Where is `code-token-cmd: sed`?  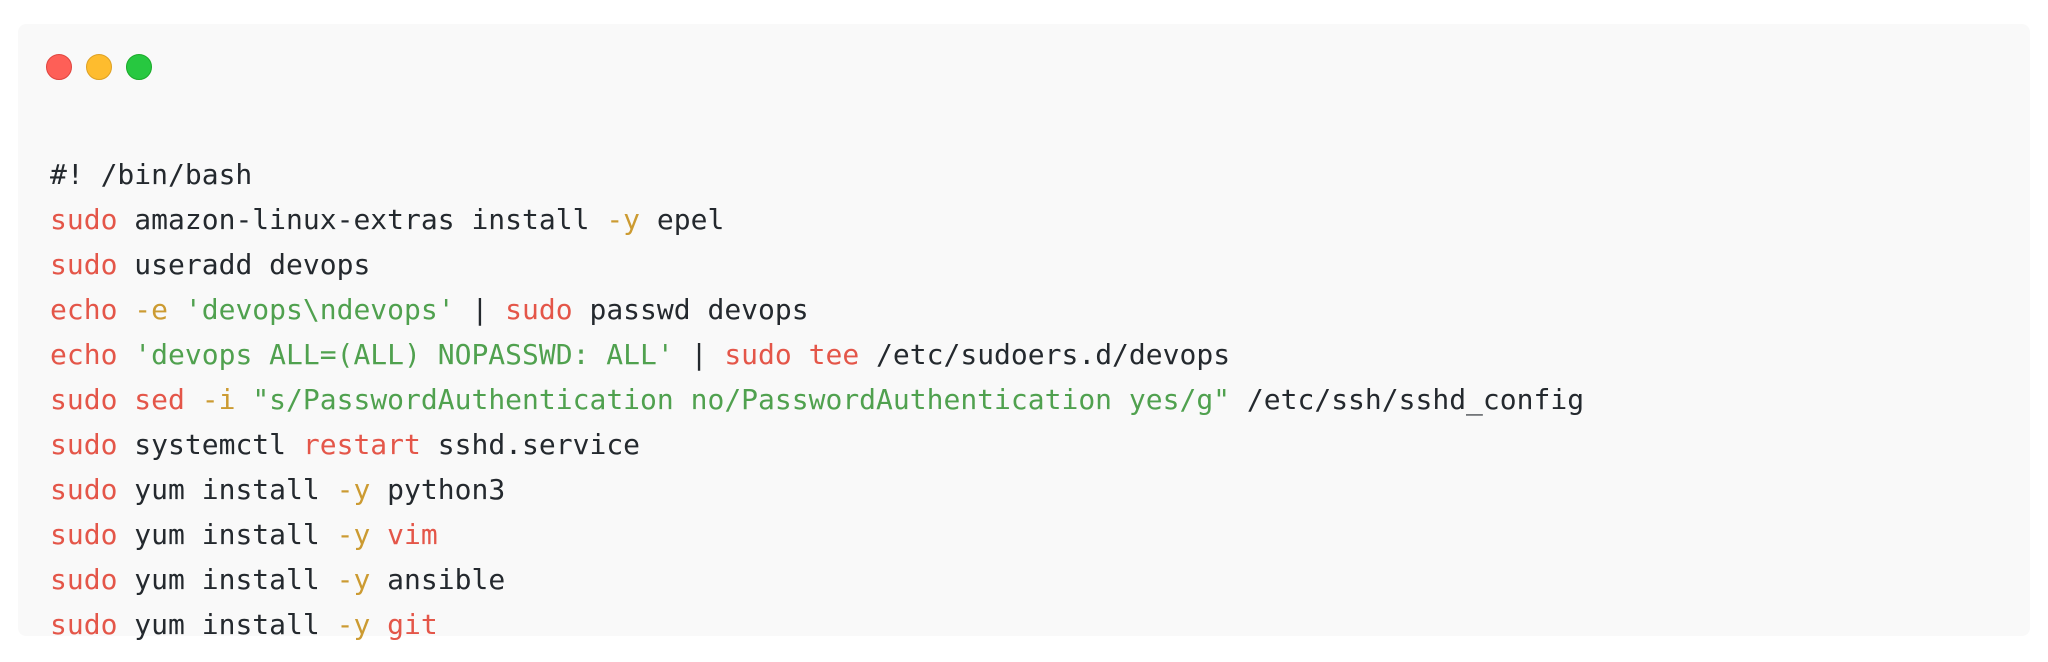 code-token-cmd: sed is located at coordinates (159, 399).